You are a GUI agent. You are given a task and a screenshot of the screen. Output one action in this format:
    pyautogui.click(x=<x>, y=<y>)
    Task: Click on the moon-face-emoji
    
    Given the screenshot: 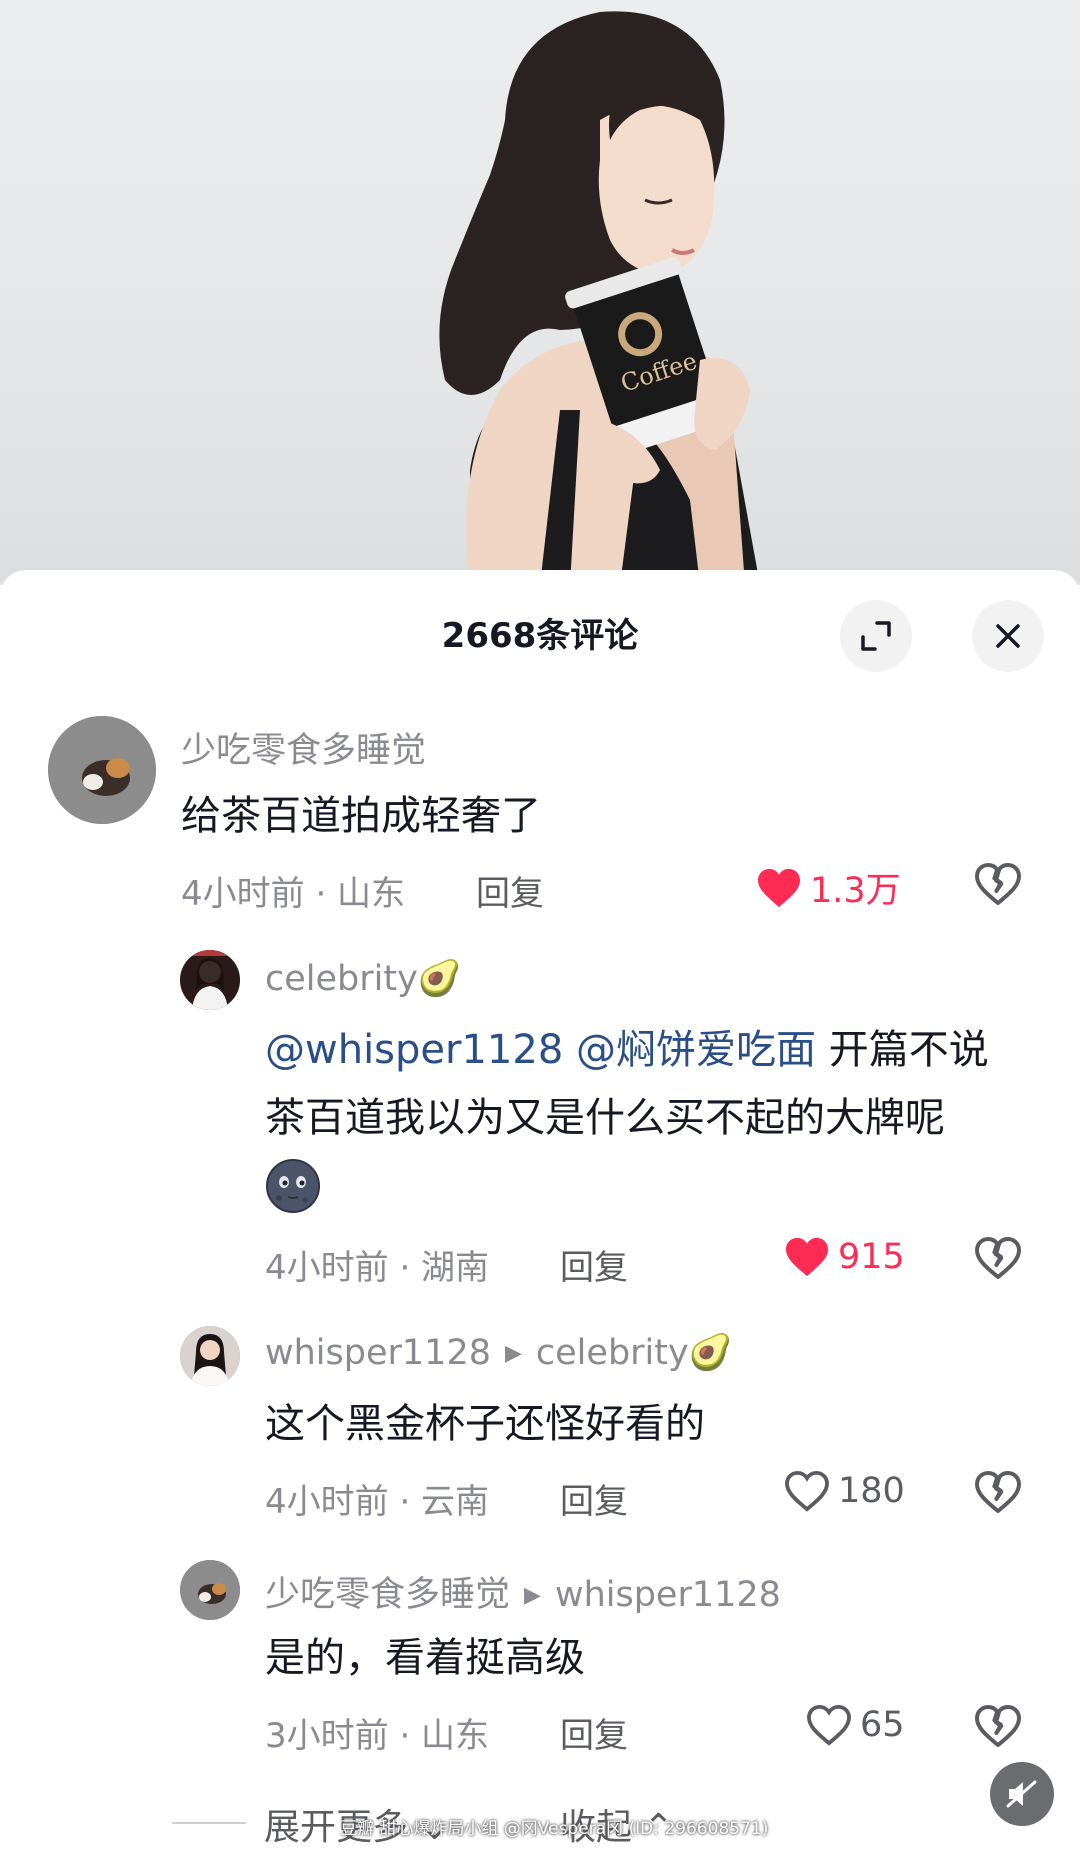 What is the action you would take?
    pyautogui.click(x=293, y=1186)
    